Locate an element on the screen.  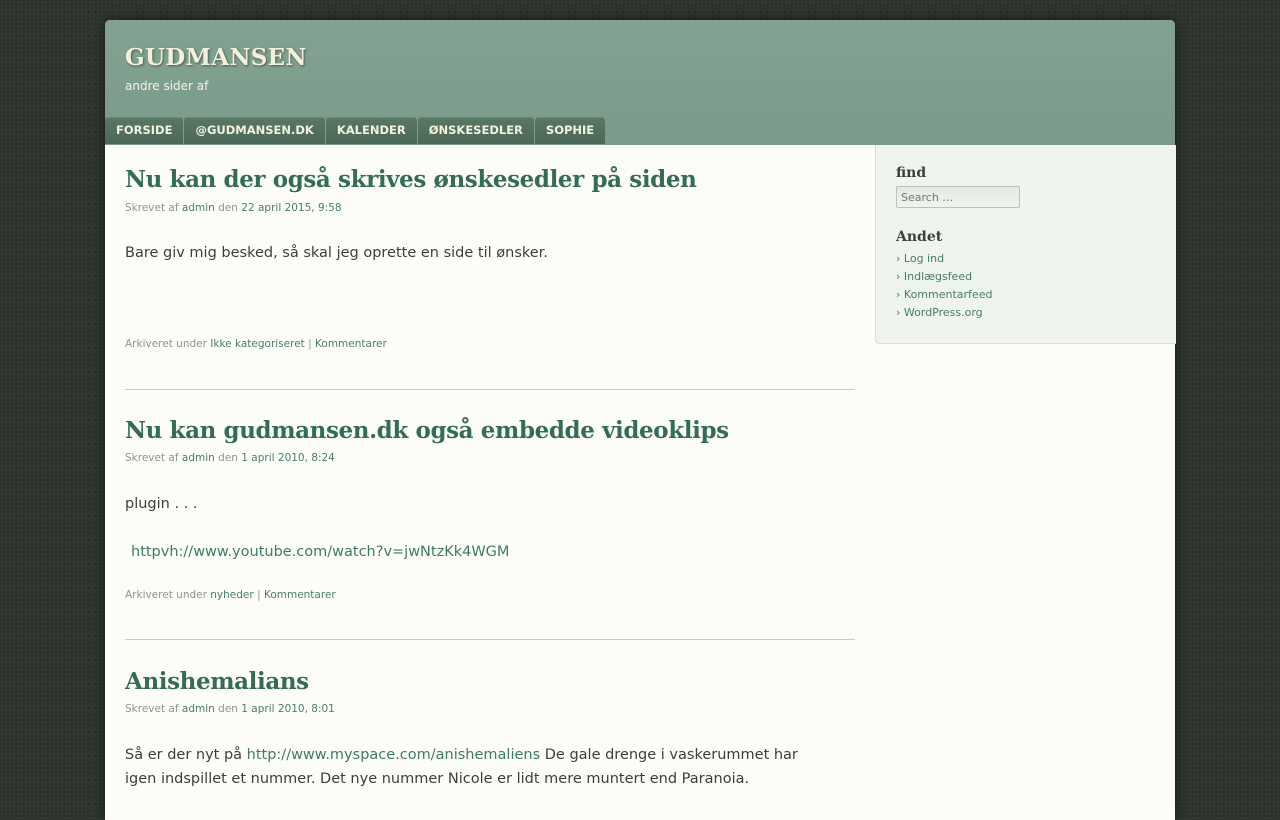
list-item: › Indlægsfeed is located at coordinates (934, 276).